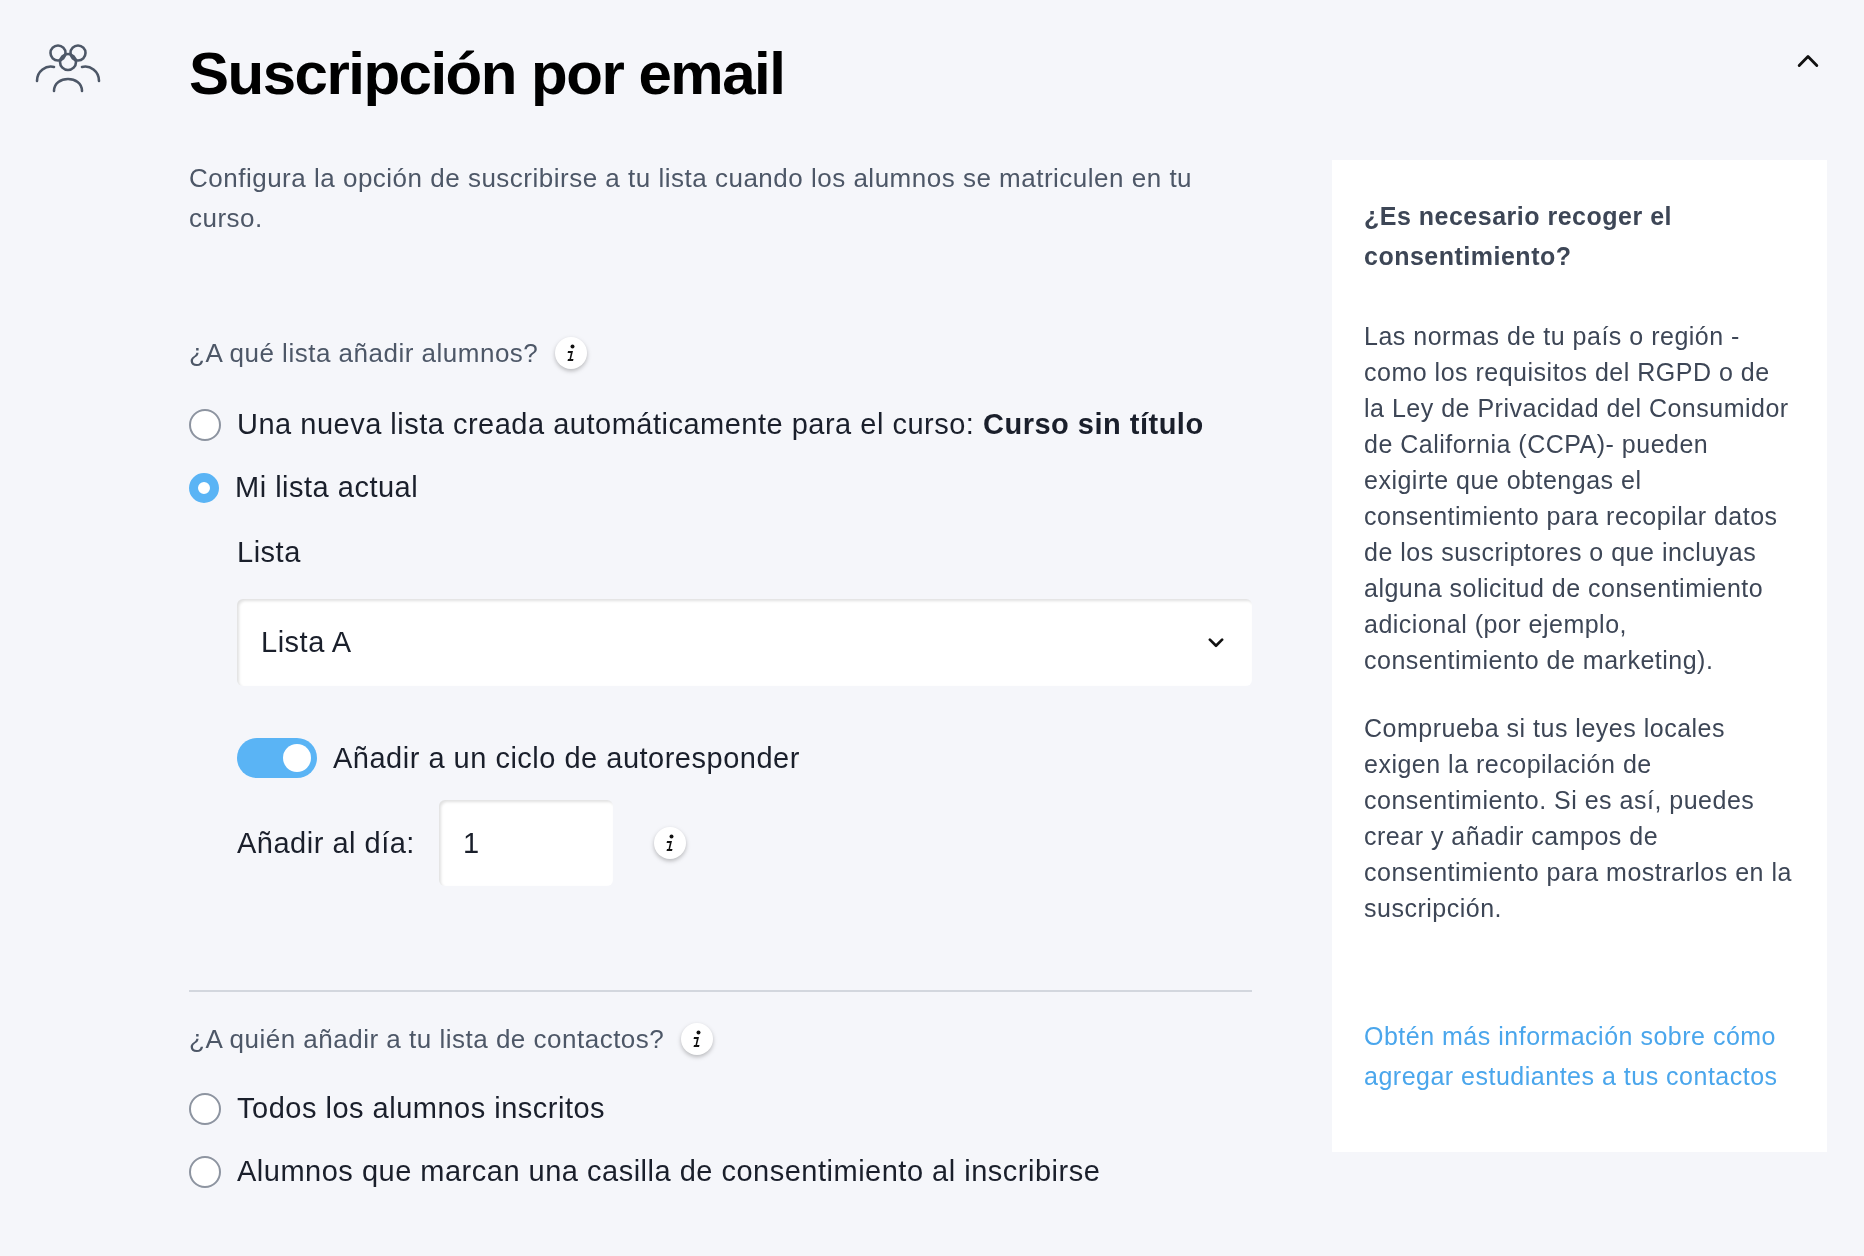 Image resolution: width=1864 pixels, height=1256 pixels. I want to click on chevron-up-icon, so click(1808, 61).